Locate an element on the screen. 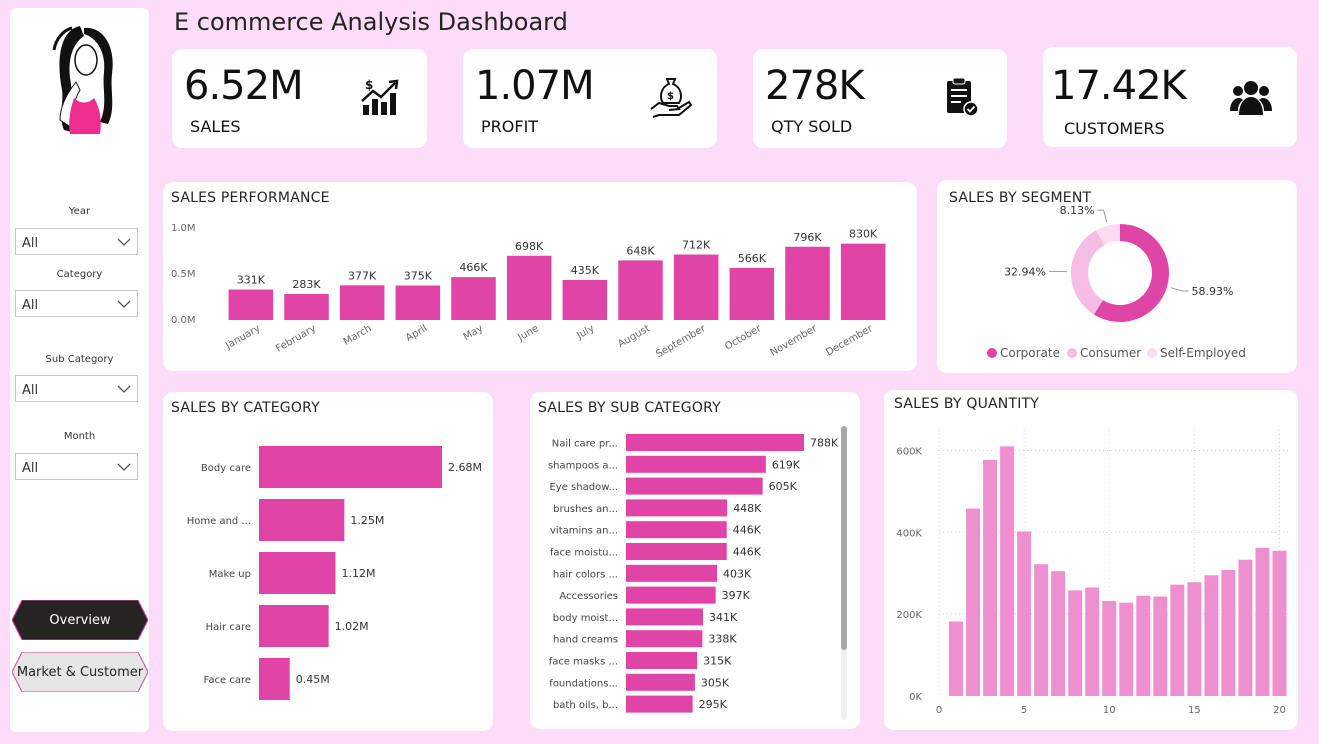 This screenshot has height=744, width=1319. month-filter-label: Month is located at coordinates (79, 436).